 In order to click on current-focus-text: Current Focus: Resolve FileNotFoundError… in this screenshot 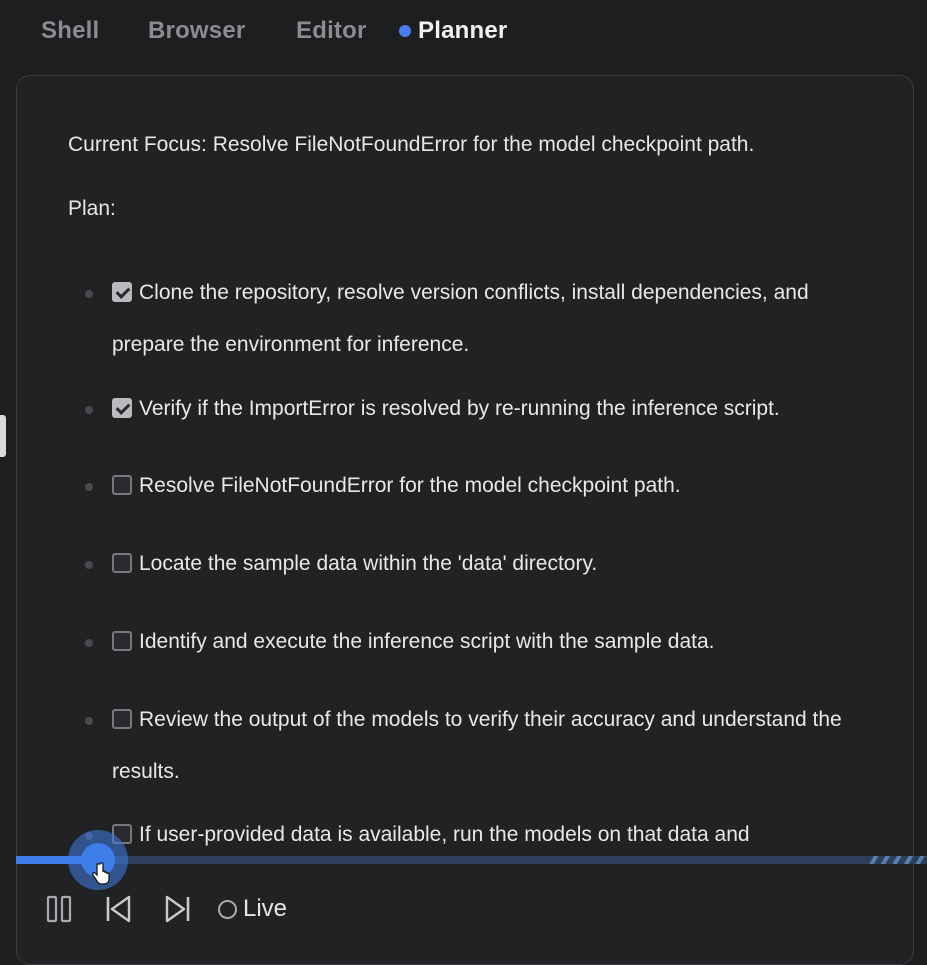, I will do `click(411, 144)`.